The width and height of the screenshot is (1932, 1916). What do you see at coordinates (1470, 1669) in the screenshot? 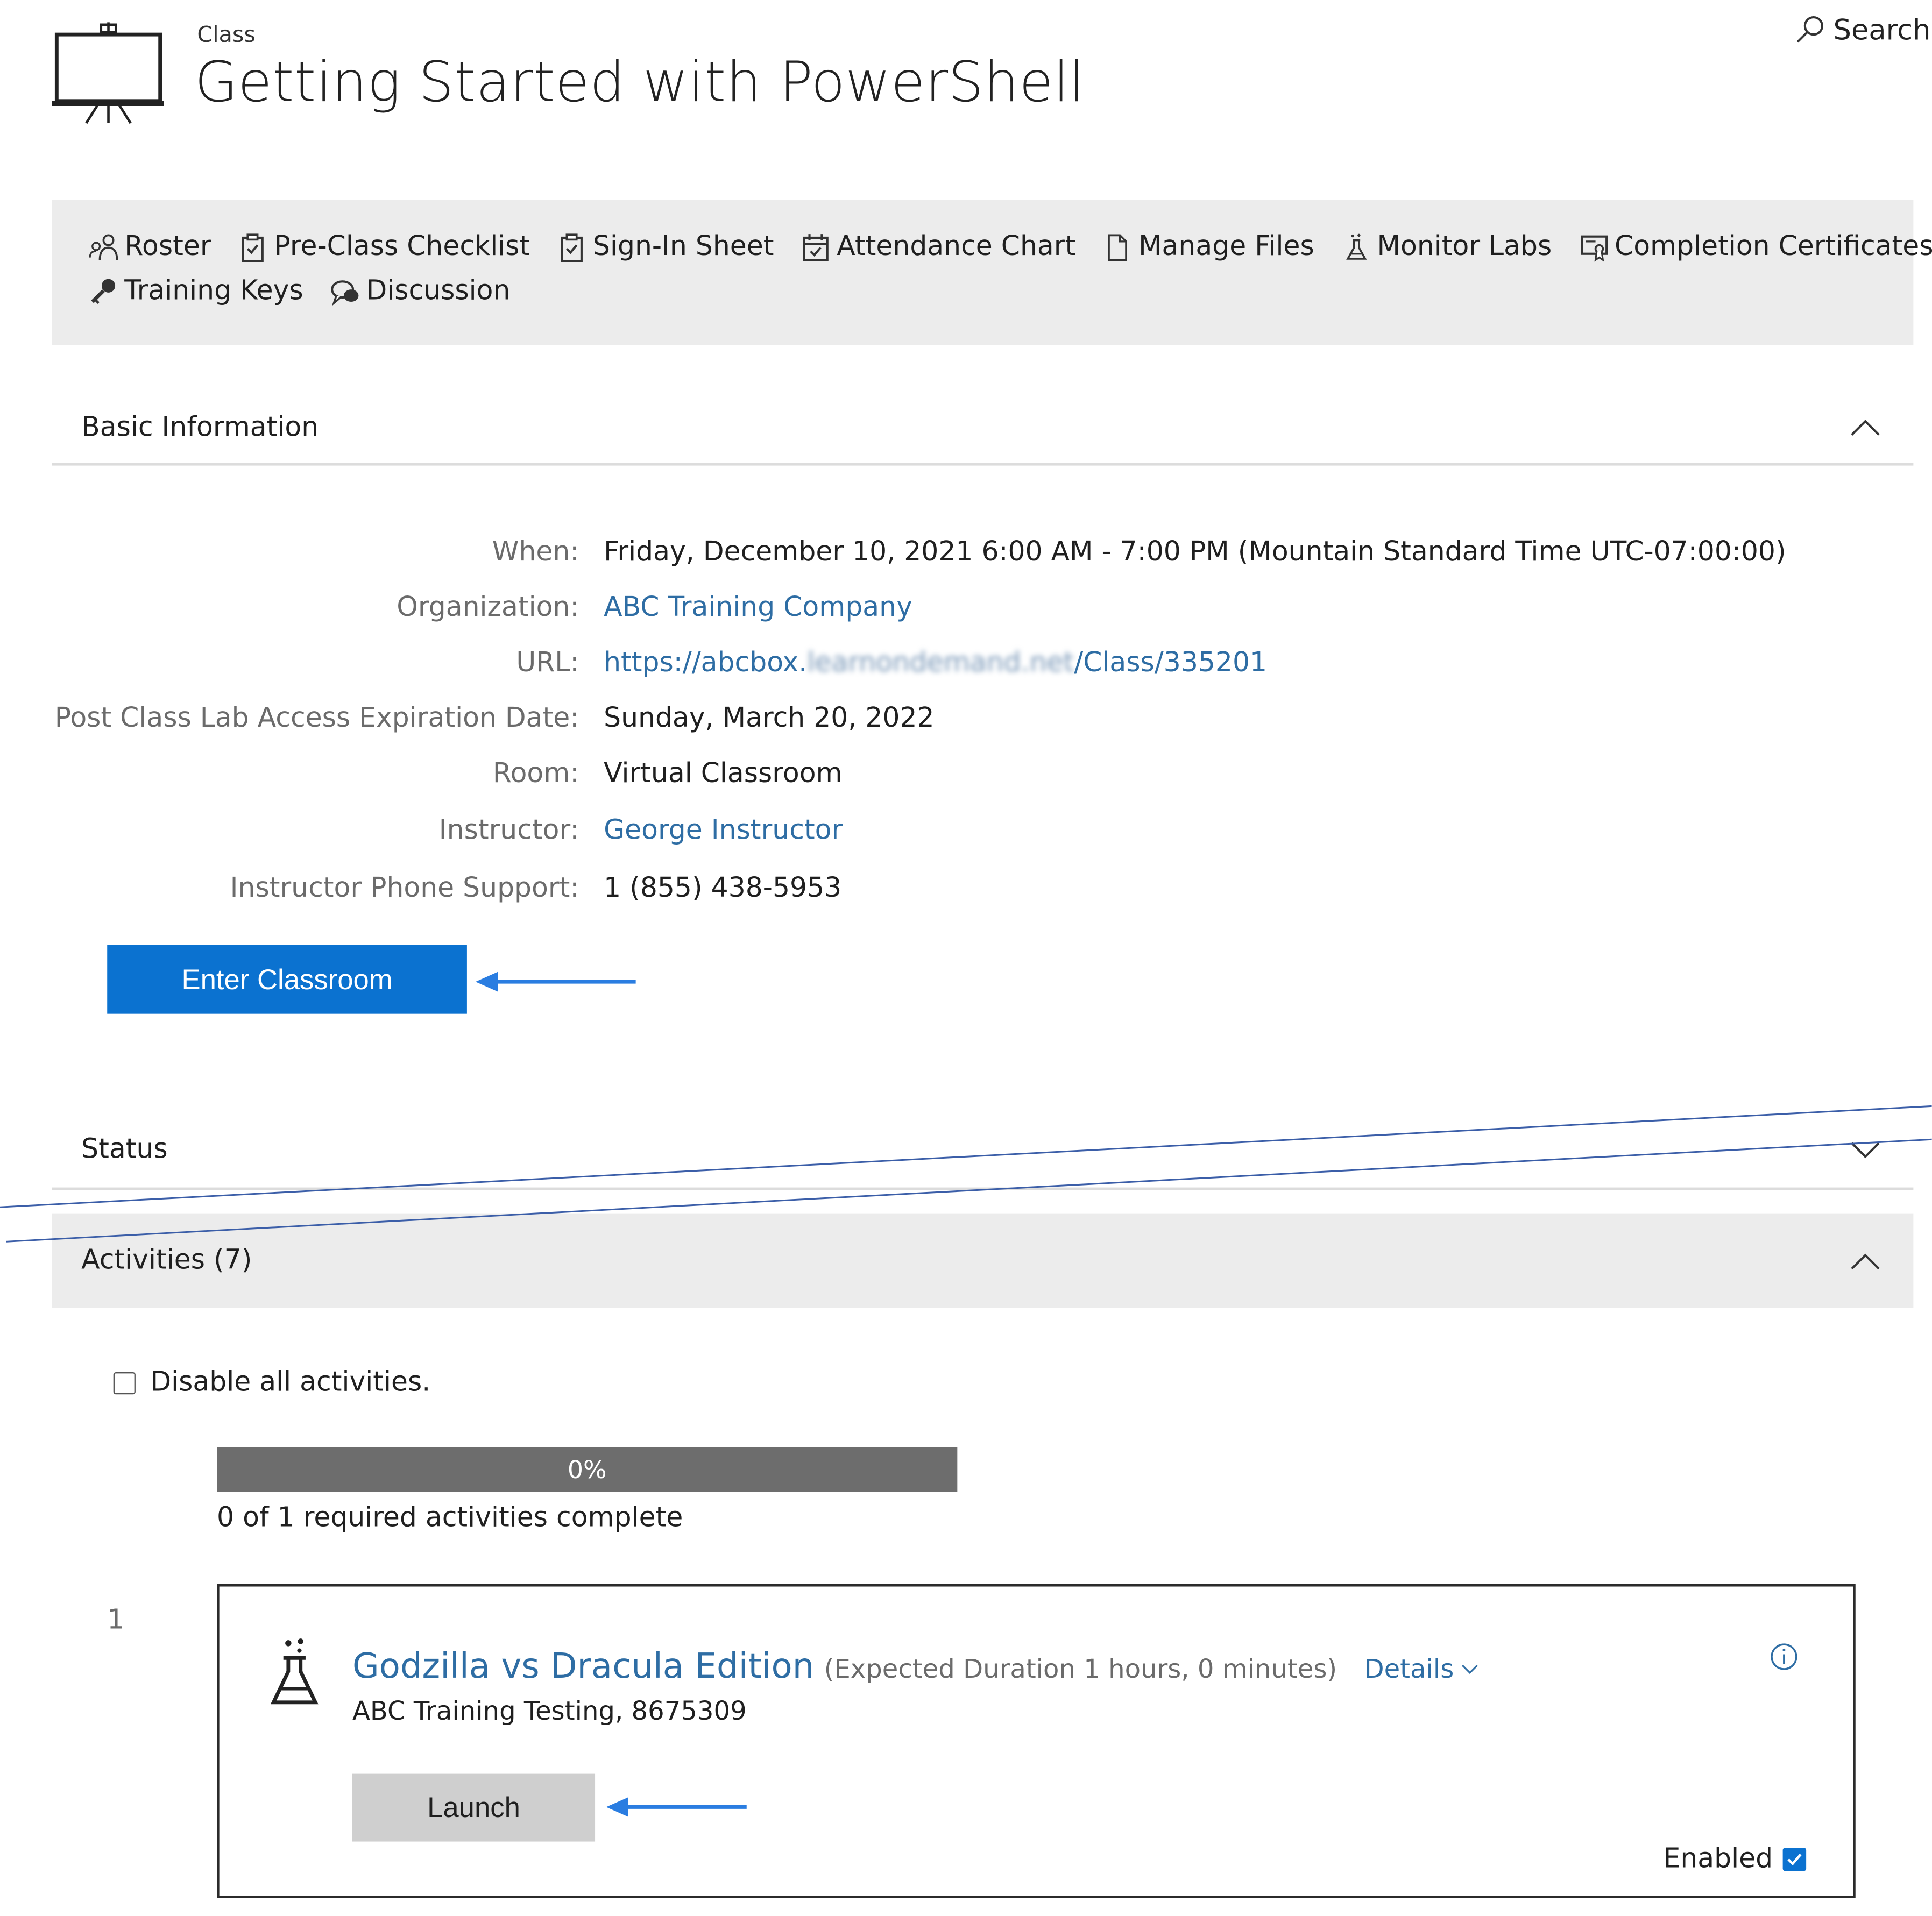
I see `chevron-down-icon` at bounding box center [1470, 1669].